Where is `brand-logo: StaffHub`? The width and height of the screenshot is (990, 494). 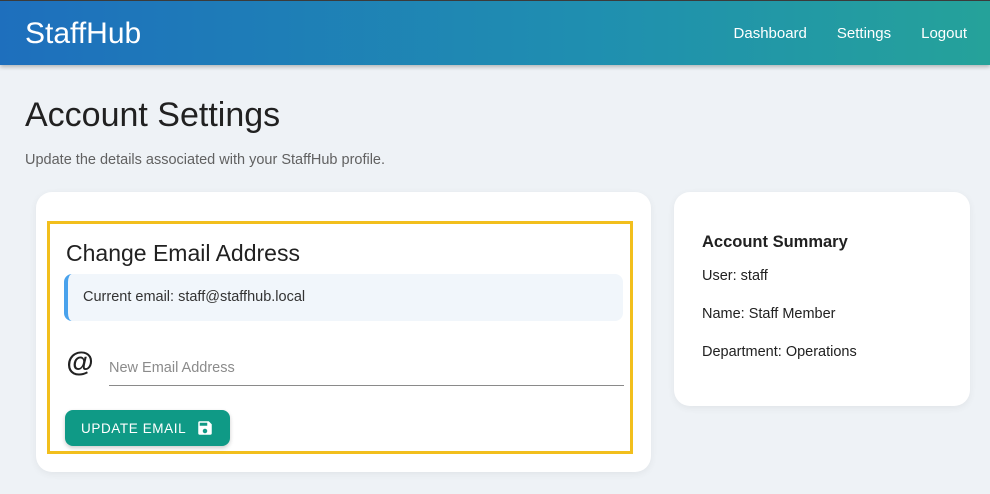 brand-logo: StaffHub is located at coordinates (83, 34).